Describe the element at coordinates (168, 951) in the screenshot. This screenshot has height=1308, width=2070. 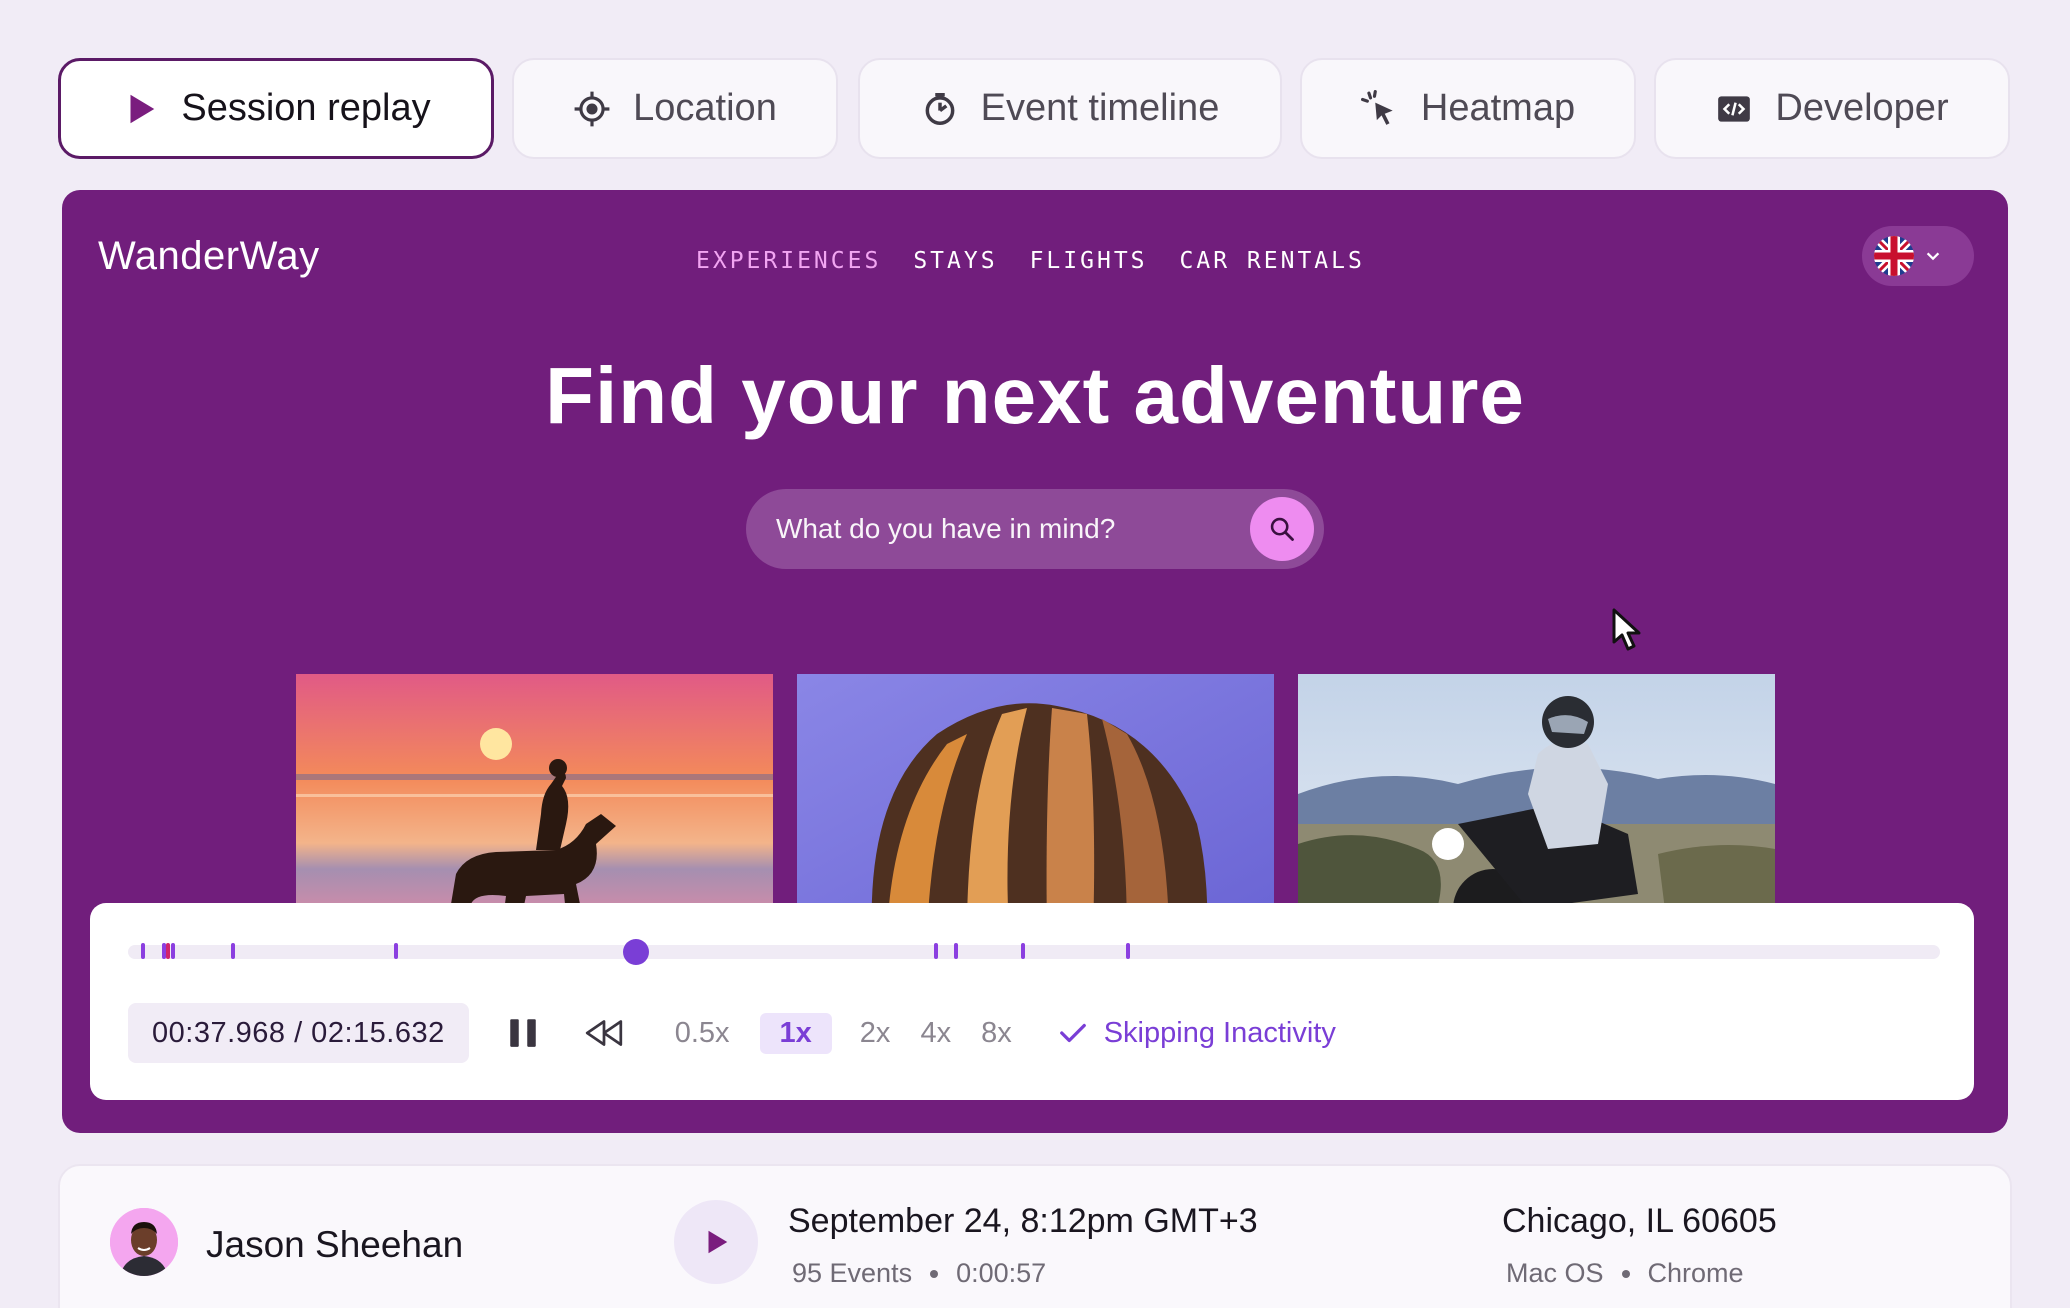
I see `timeline-error-marker` at that location.